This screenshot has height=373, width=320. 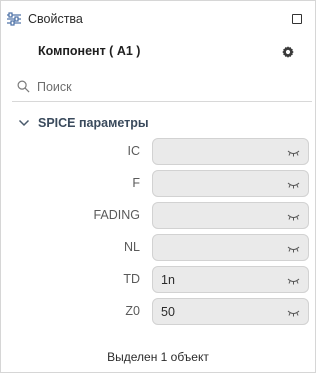 What do you see at coordinates (288, 52) in the screenshot?
I see `gear-icon` at bounding box center [288, 52].